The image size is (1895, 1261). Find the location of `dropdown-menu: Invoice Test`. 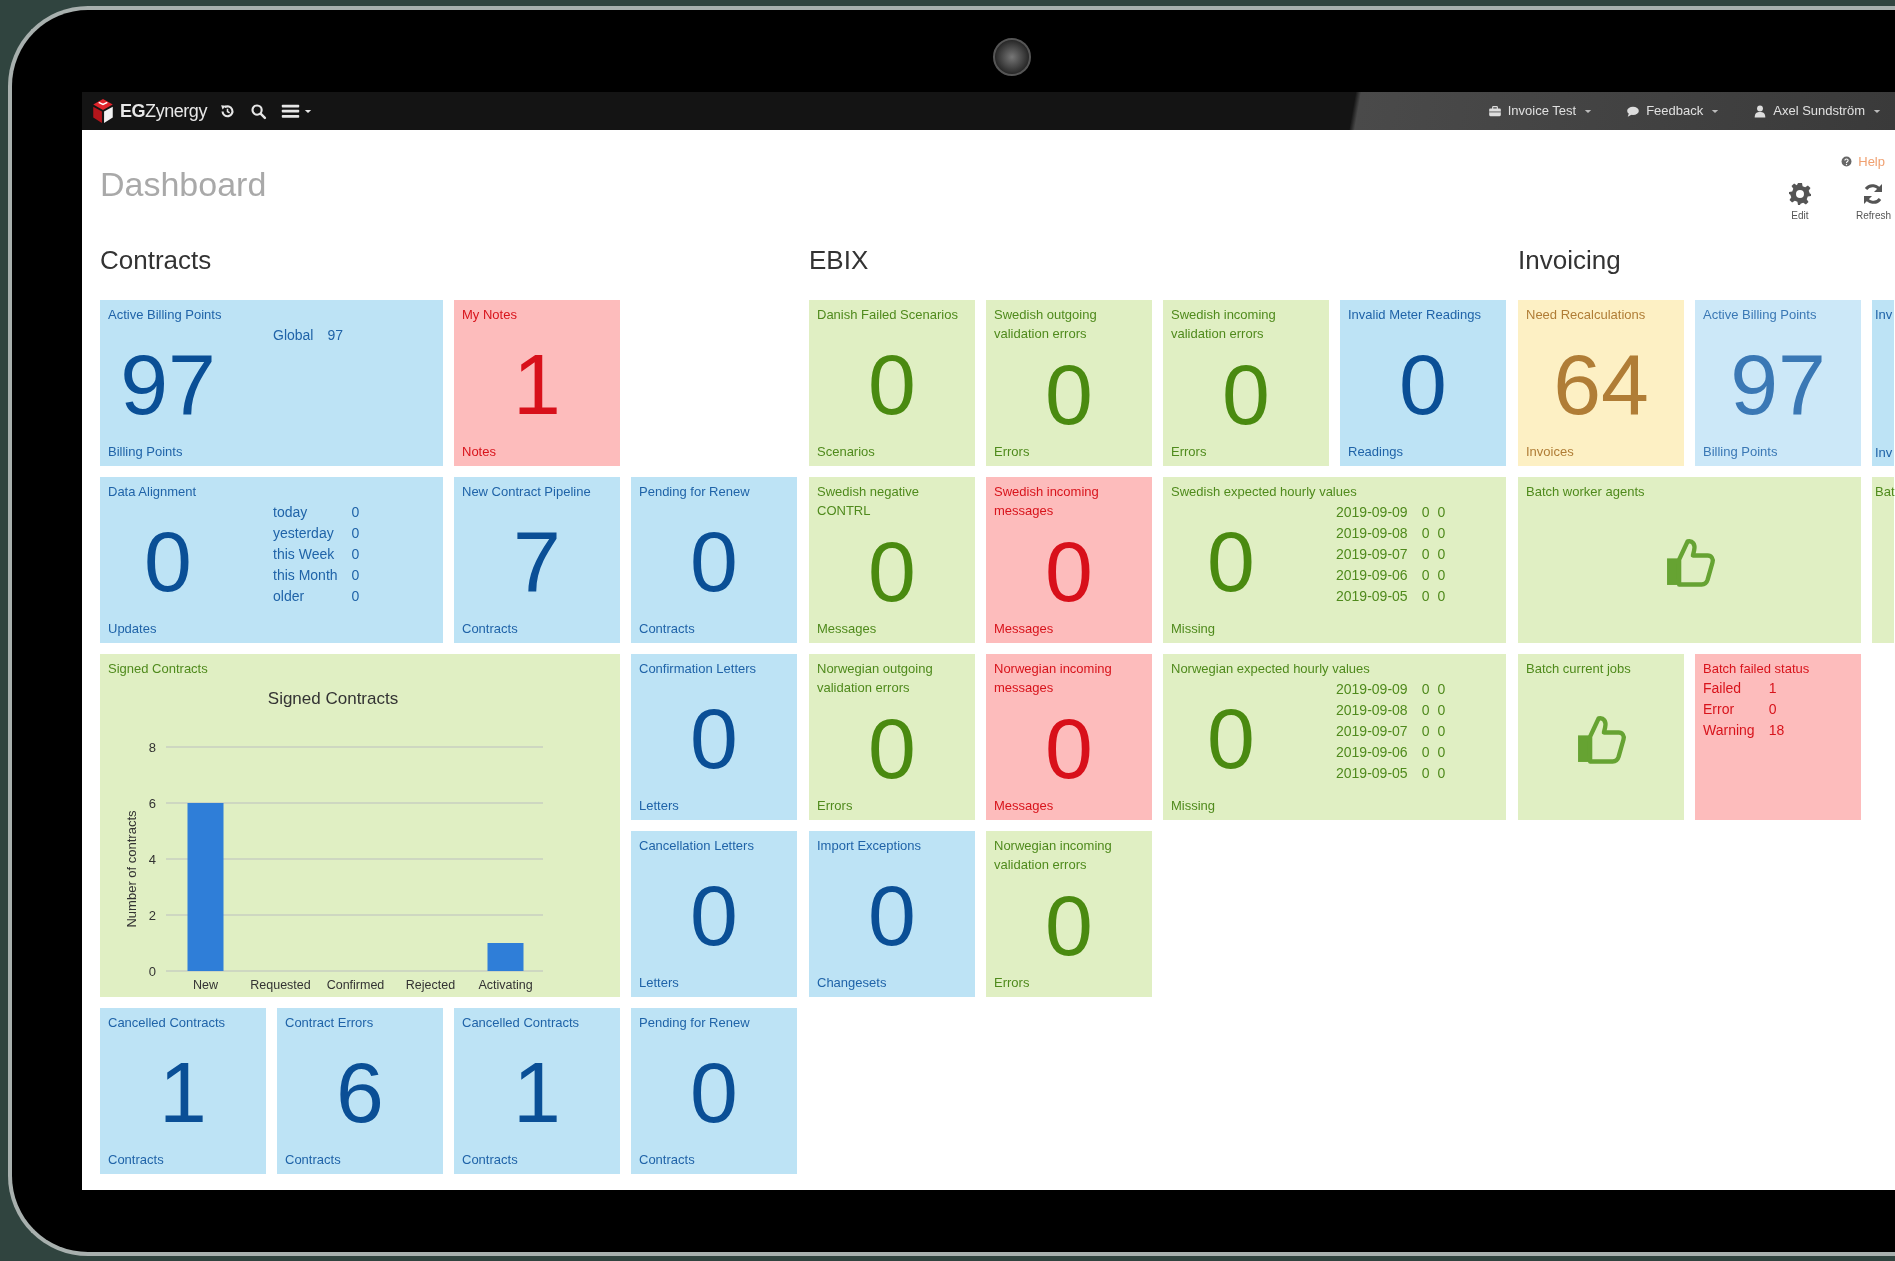

dropdown-menu: Invoice Test is located at coordinates (1540, 111).